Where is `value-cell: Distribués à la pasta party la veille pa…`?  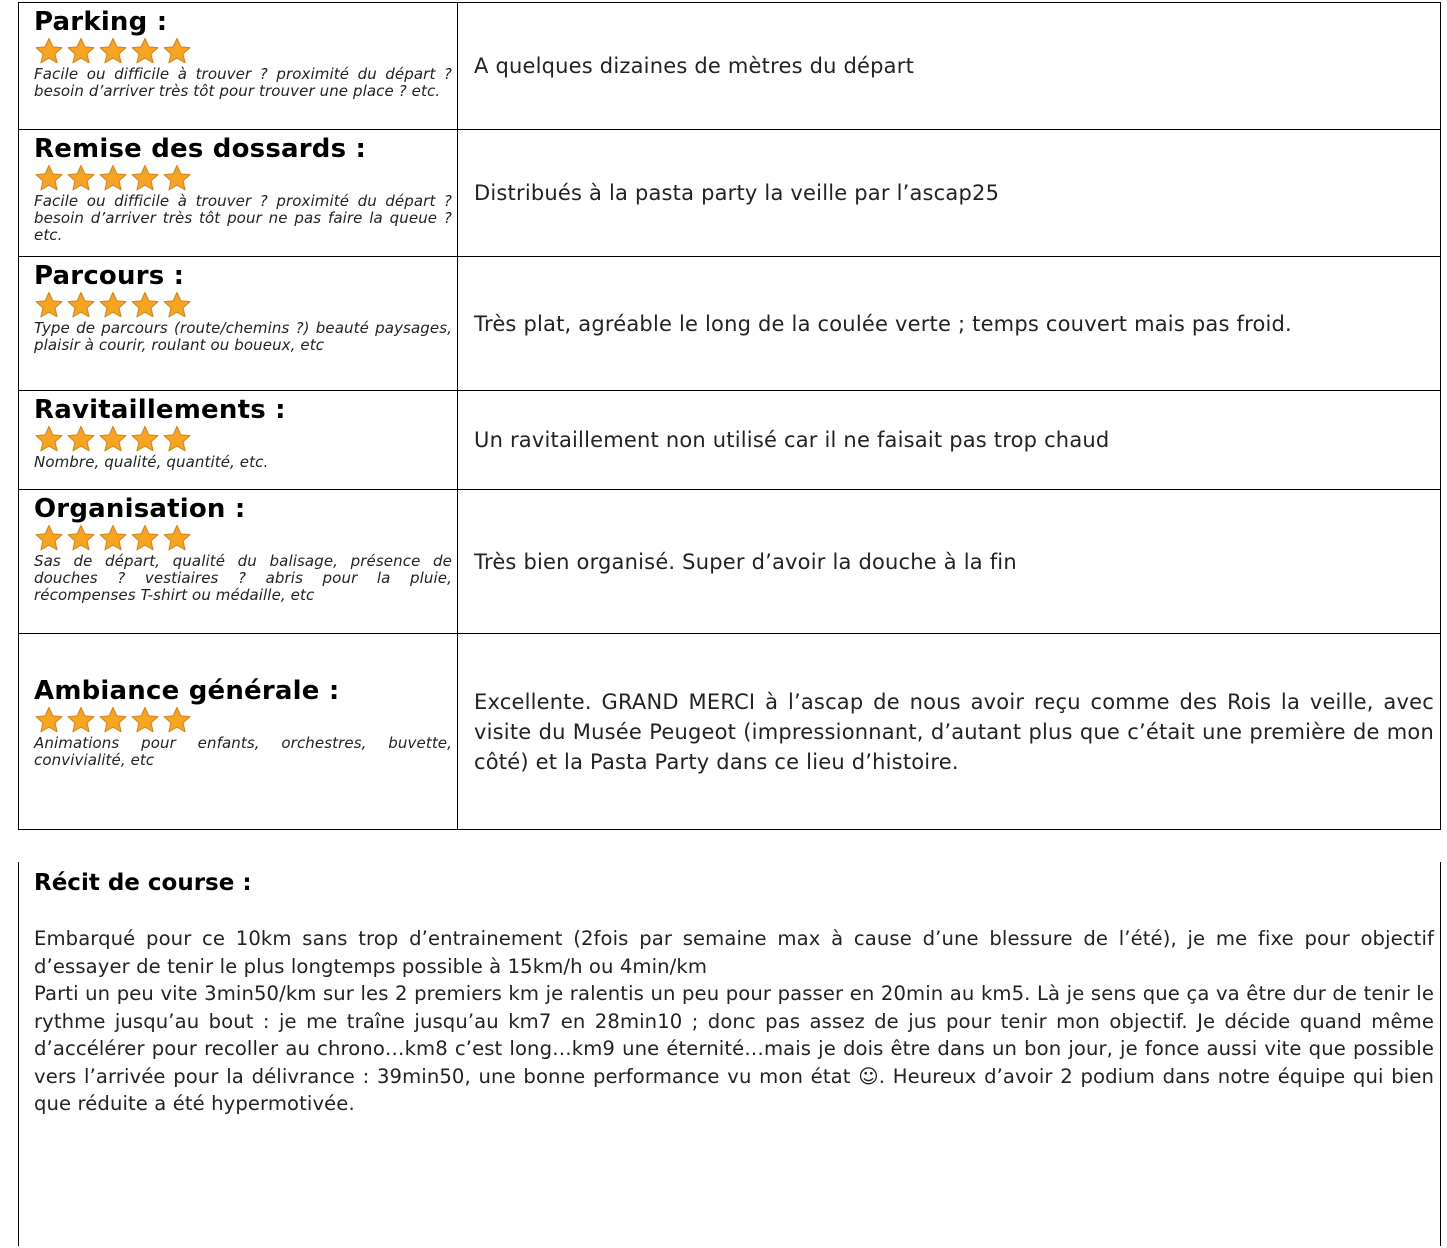 value-cell: Distribués à la pasta party la veille pa… is located at coordinates (949, 193).